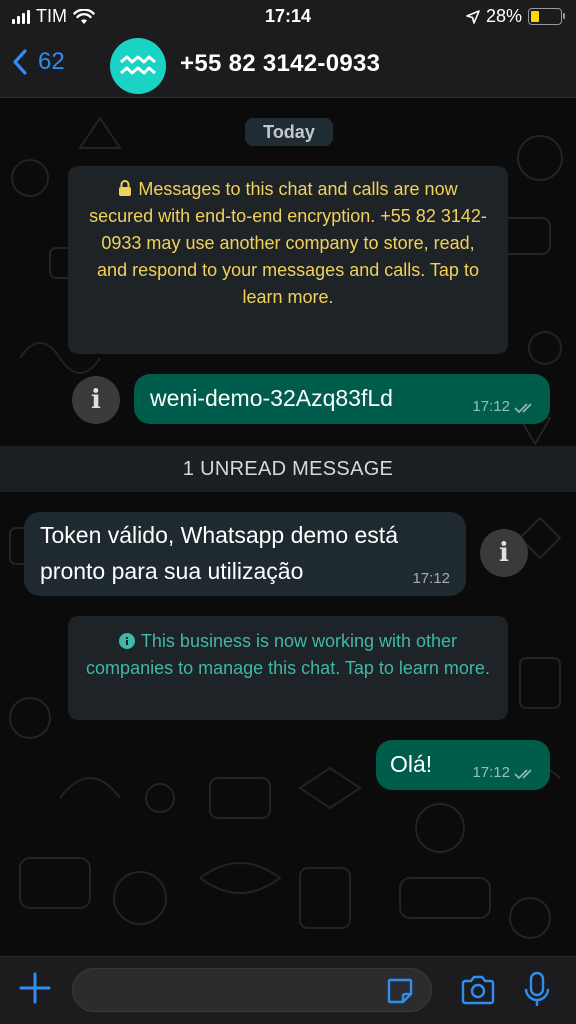  What do you see at coordinates (546, 16) in the screenshot?
I see `battery-icon` at bounding box center [546, 16].